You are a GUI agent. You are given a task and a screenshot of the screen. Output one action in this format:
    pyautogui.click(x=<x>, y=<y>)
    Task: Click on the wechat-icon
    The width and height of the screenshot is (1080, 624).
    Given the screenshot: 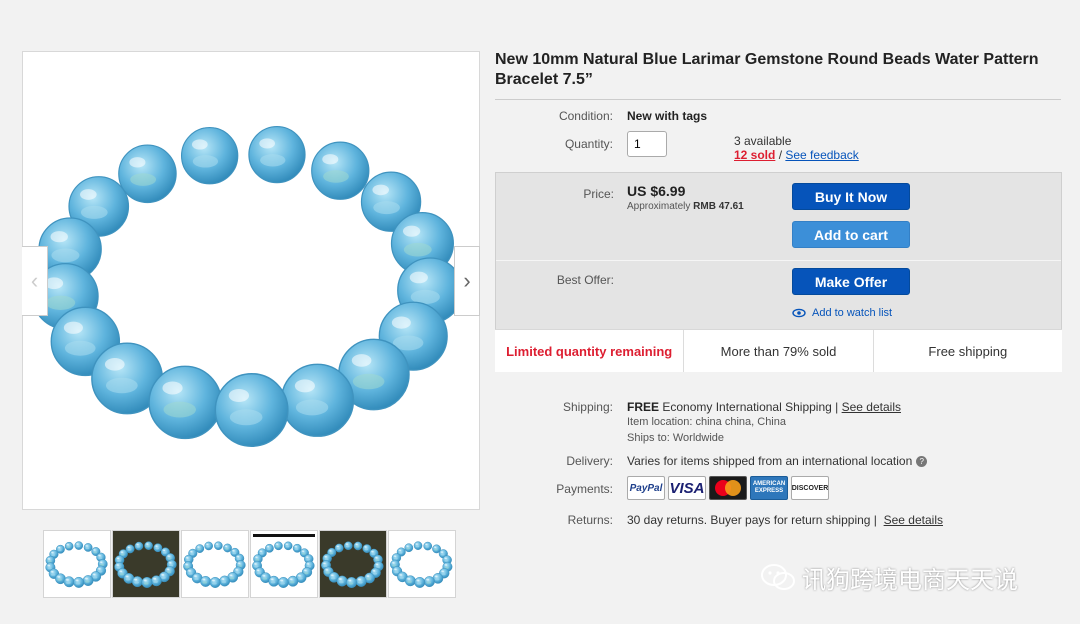 What is the action you would take?
    pyautogui.click(x=778, y=576)
    